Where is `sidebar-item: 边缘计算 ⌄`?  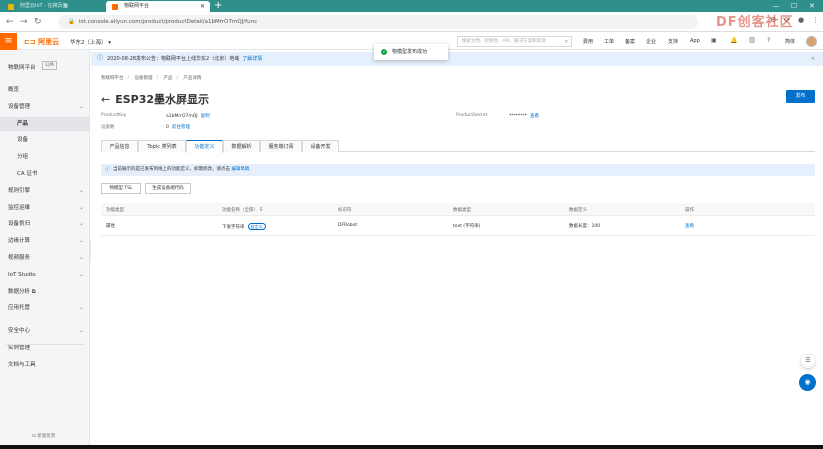
sidebar-item: 边缘计算 ⌄ is located at coordinates (45, 241).